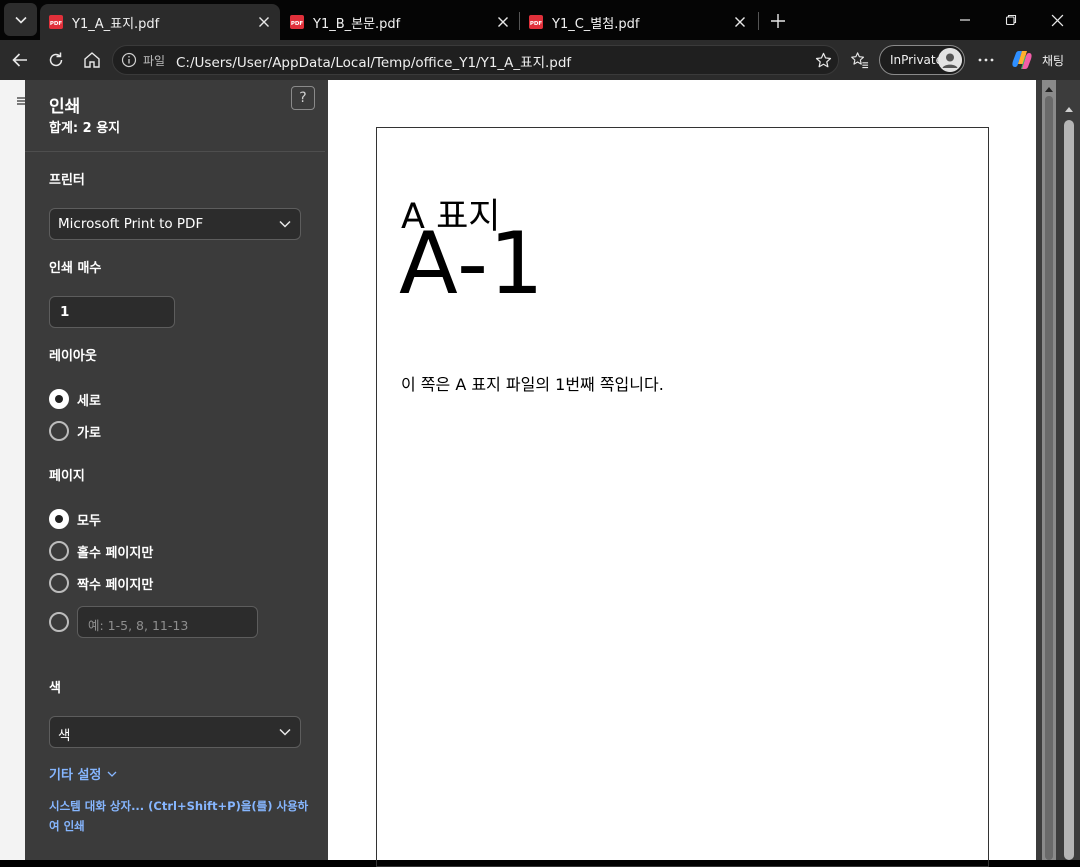 The width and height of the screenshot is (1080, 867). I want to click on pages-odd-radio: 홀수 페이지만, so click(101, 551).